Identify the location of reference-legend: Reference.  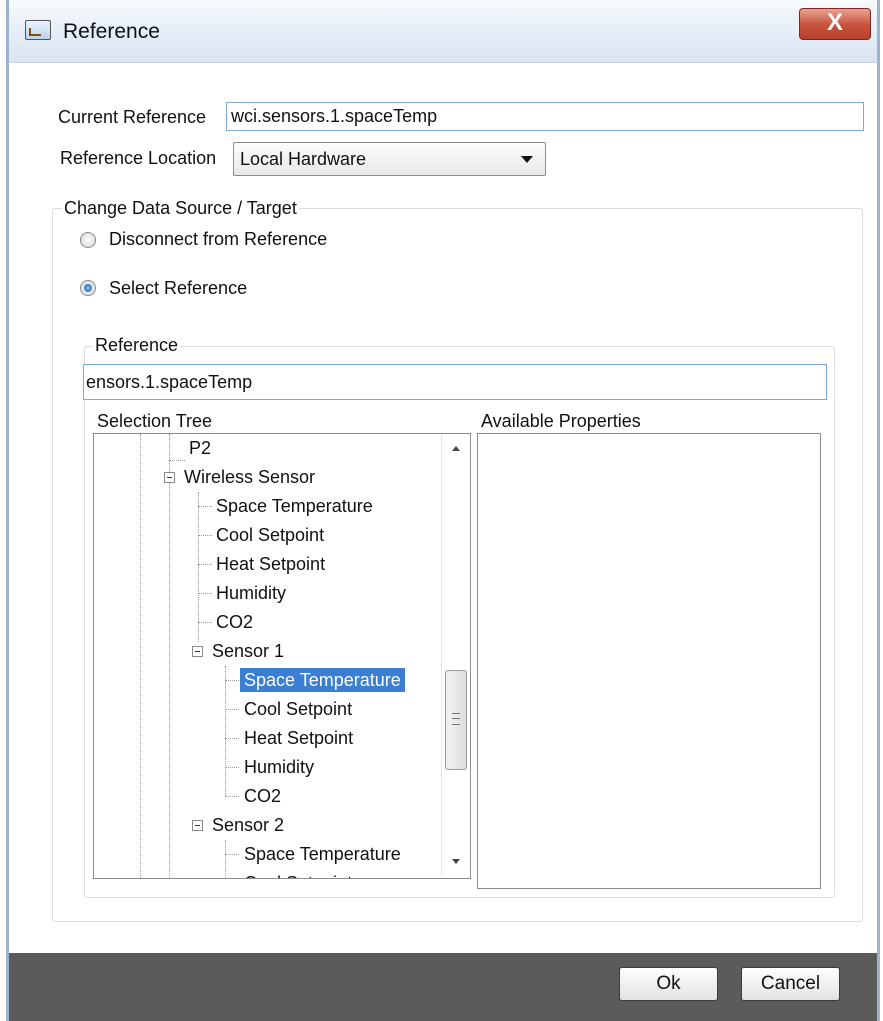
(137, 345).